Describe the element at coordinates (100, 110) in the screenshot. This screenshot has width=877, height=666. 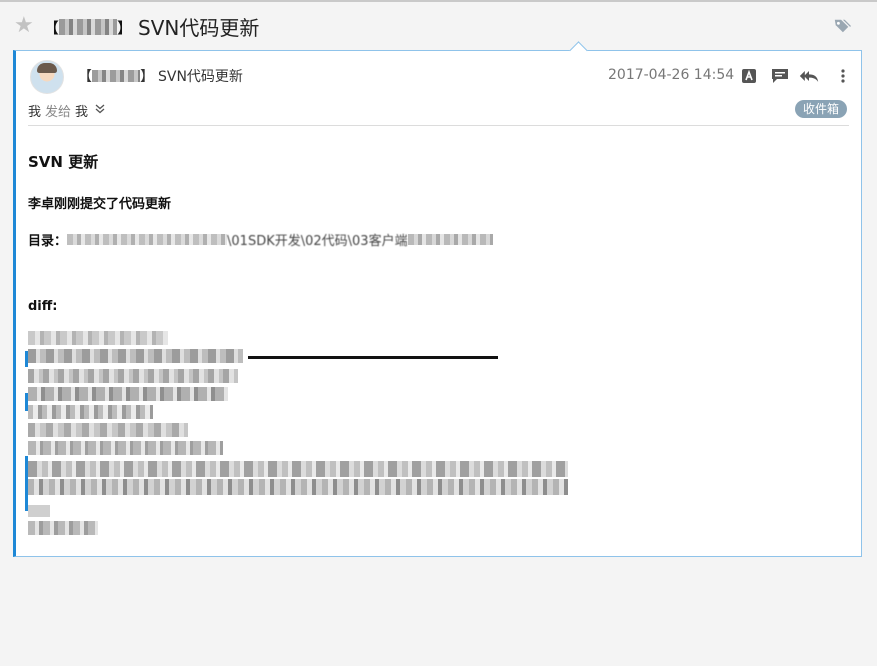
I see `chevron-down-icon` at that location.